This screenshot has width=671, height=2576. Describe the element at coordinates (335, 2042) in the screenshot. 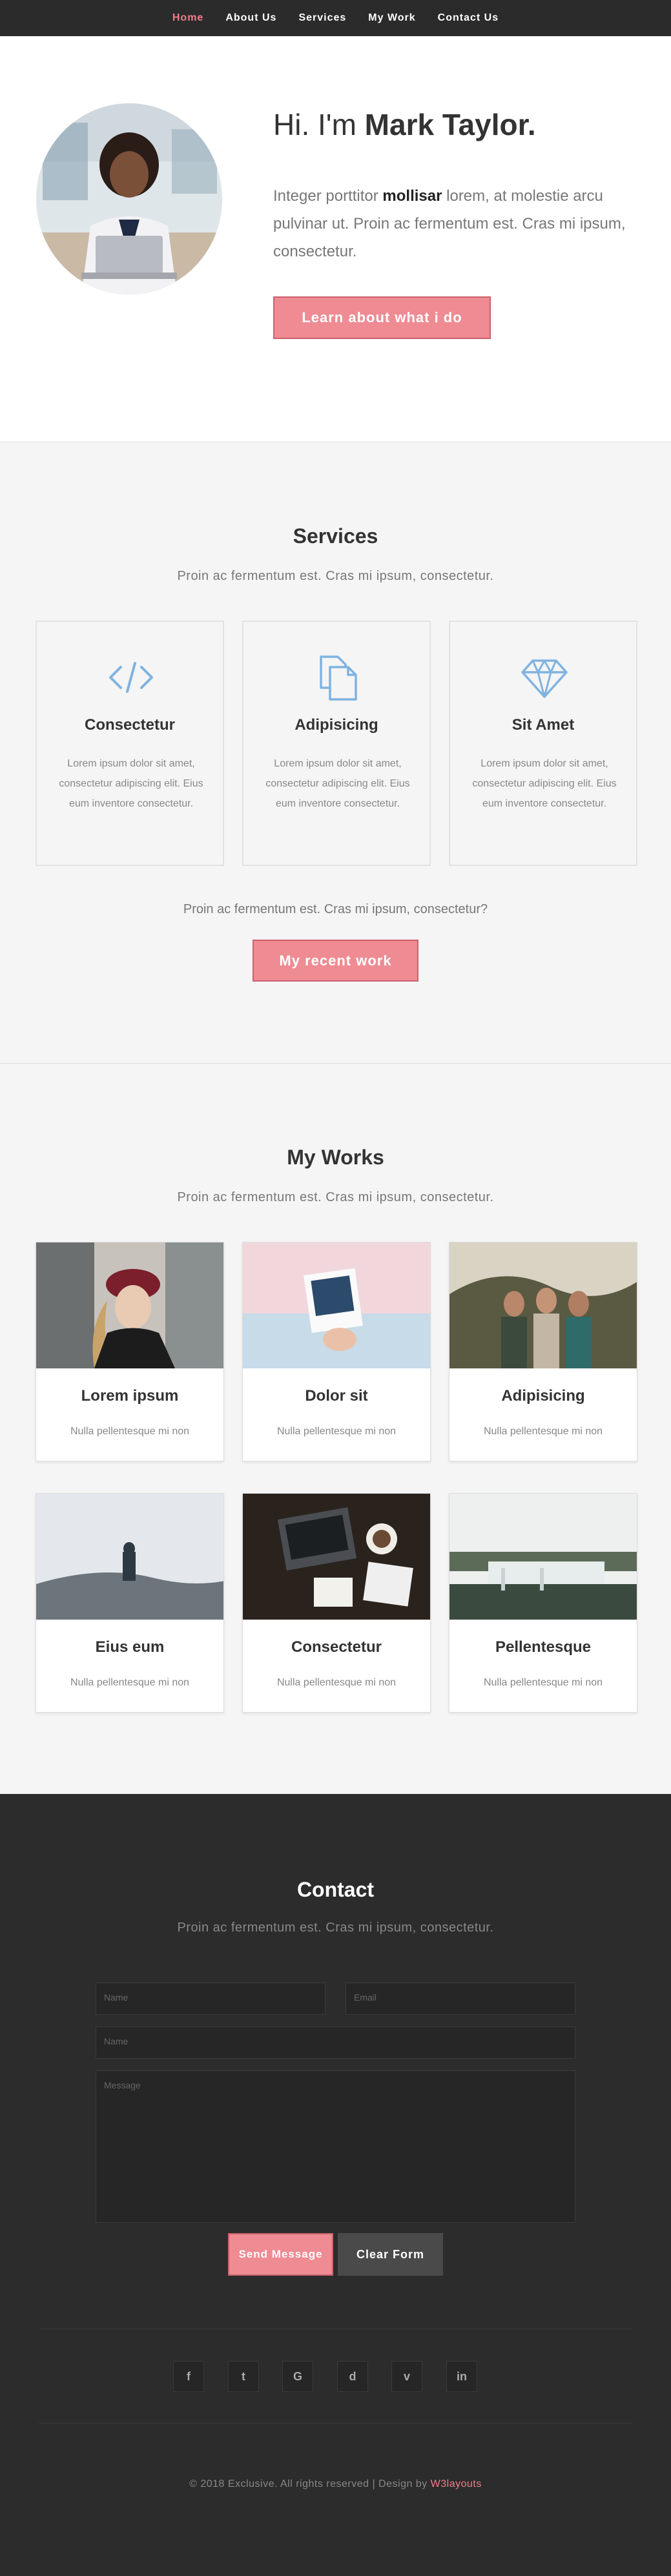

I see `subject-field: Name` at that location.